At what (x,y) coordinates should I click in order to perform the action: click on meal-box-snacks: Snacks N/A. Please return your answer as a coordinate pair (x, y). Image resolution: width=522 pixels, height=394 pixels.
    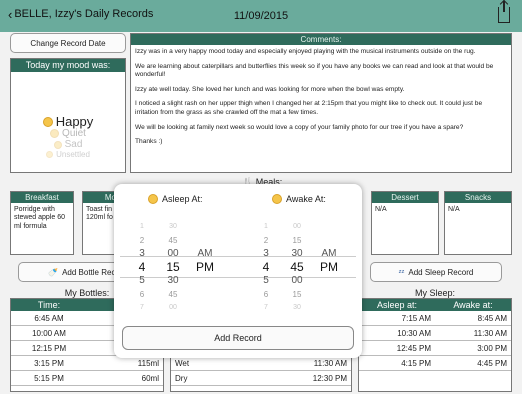
    Looking at the image, I should click on (478, 223).